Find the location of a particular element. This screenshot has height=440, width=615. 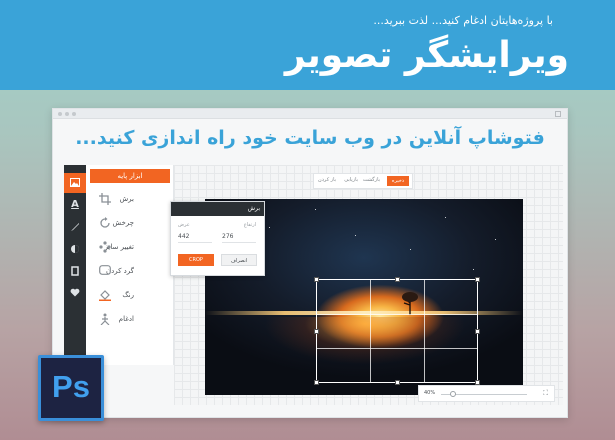

tool-merge: ادغام is located at coordinates (130, 320).